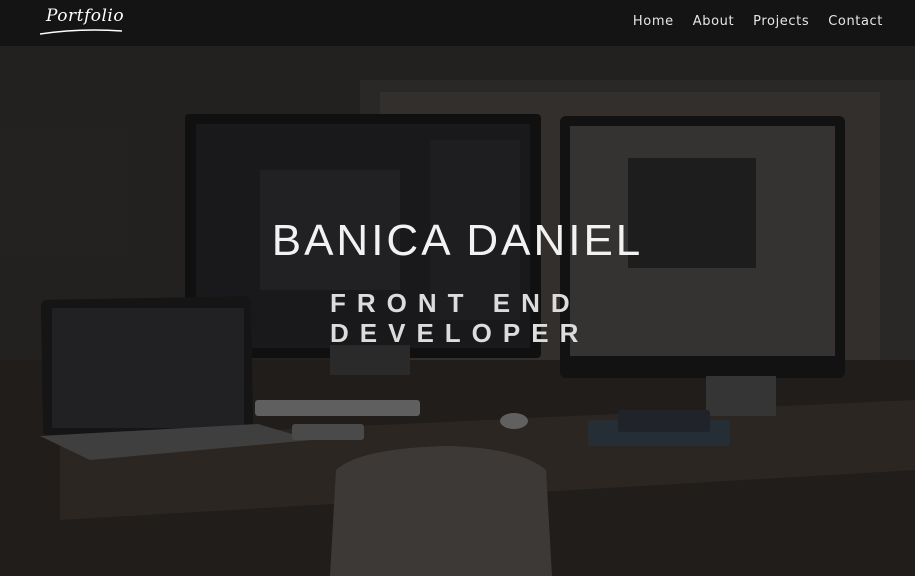  What do you see at coordinates (855, 21) in the screenshot?
I see `nav-contact-link: Contact` at bounding box center [855, 21].